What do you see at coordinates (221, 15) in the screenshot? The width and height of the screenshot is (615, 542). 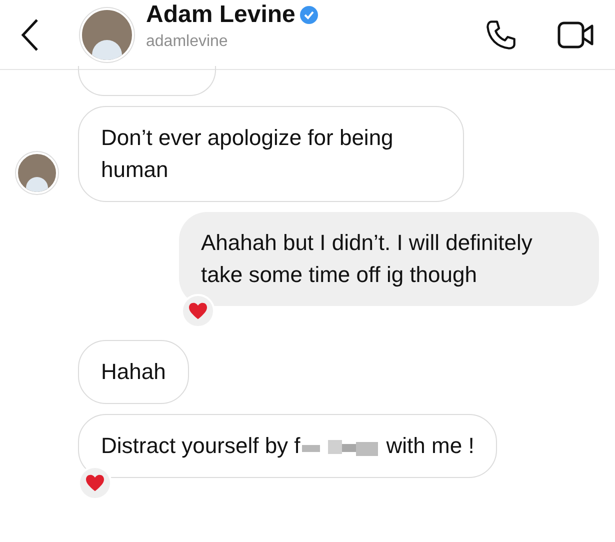 I see `contact-name: Adam Levine` at bounding box center [221, 15].